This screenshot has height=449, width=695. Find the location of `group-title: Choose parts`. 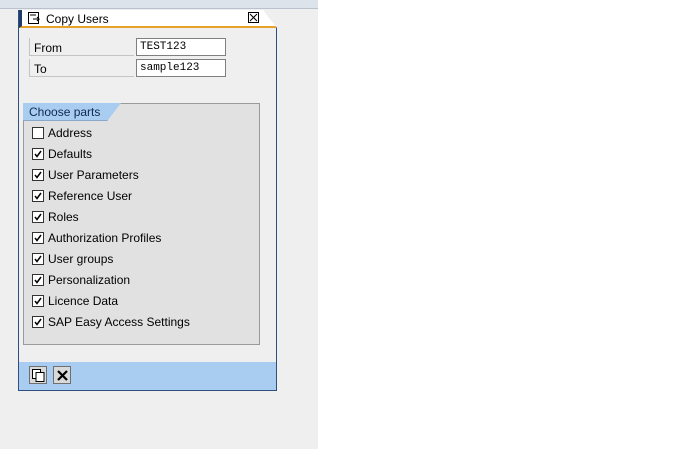

group-title: Choose parts is located at coordinates (65, 112).